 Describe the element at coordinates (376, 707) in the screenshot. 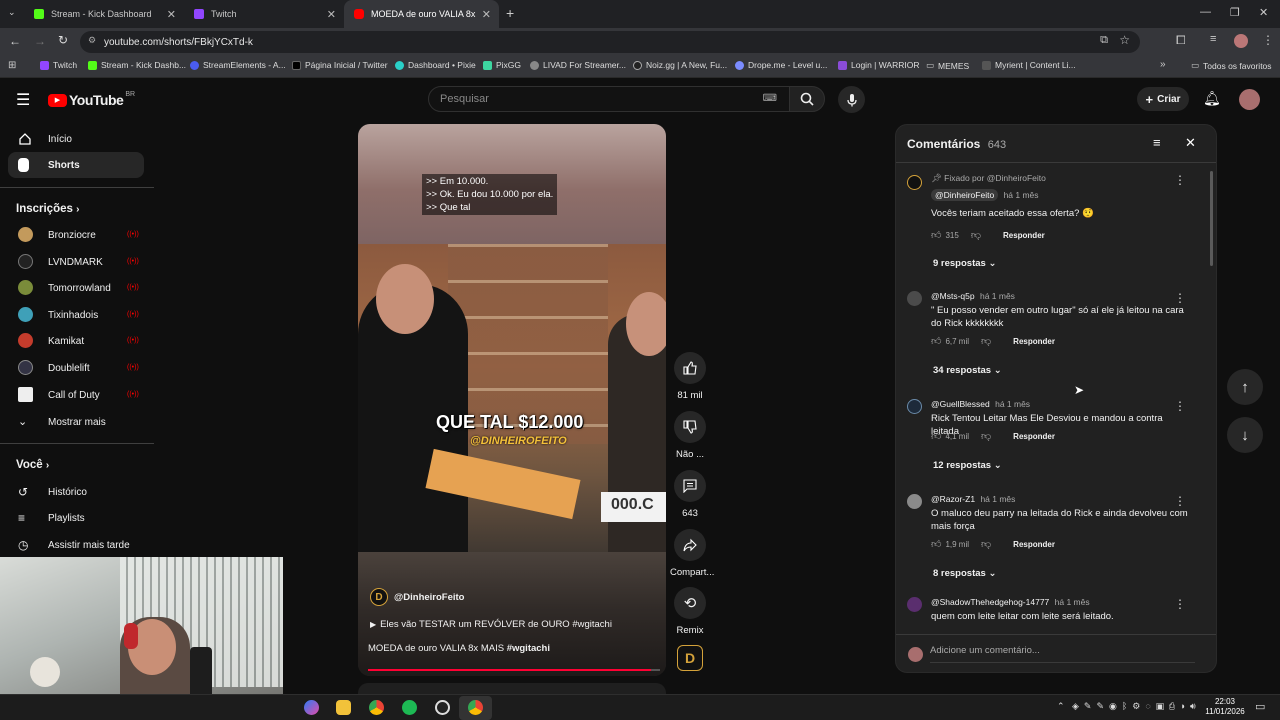

I see `chrome-icon` at that location.